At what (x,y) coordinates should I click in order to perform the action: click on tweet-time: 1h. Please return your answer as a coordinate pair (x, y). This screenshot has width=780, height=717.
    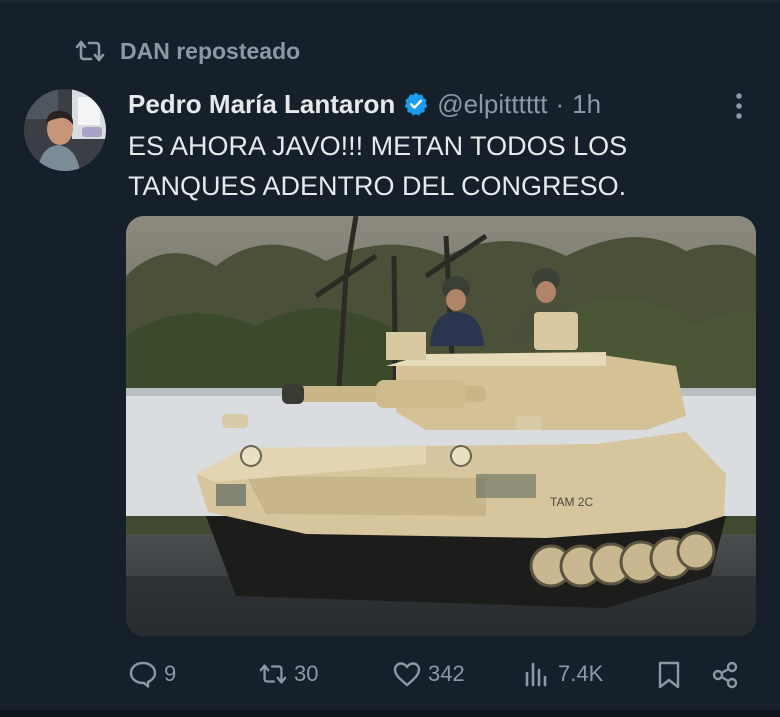
    Looking at the image, I should click on (586, 104).